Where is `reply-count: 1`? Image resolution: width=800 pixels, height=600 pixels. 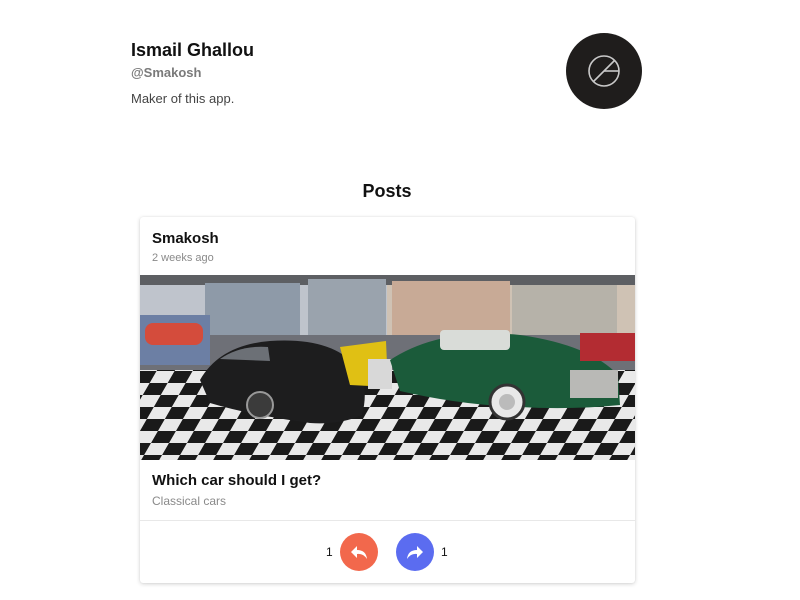 reply-count: 1 is located at coordinates (329, 552).